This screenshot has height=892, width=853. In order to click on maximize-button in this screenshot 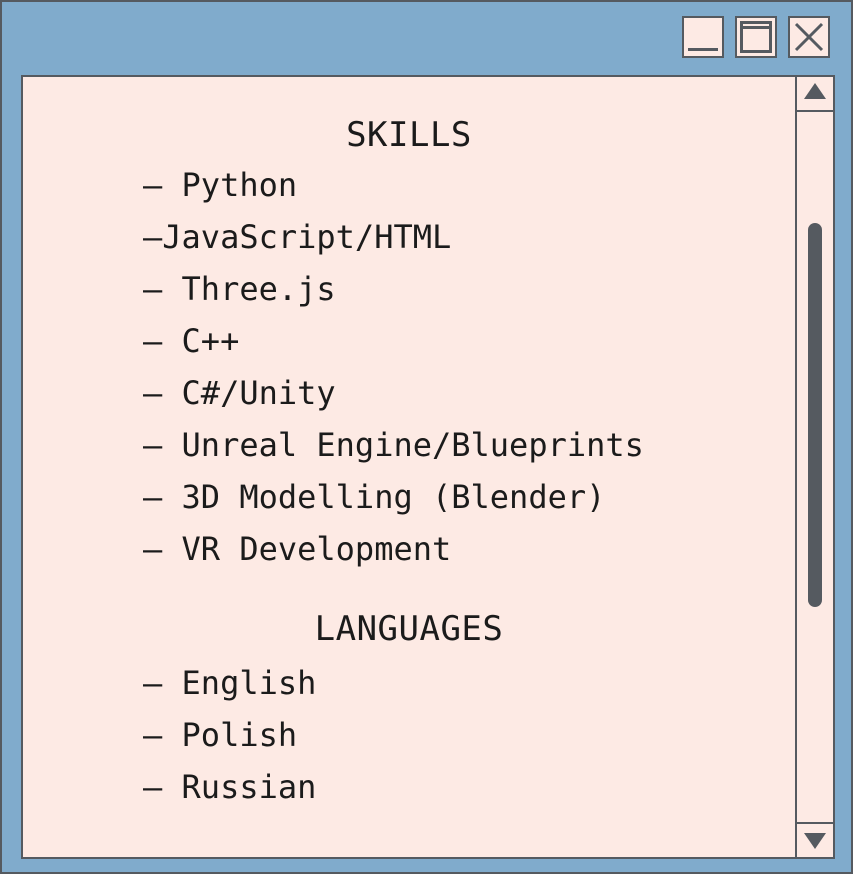, I will do `click(756, 37)`.